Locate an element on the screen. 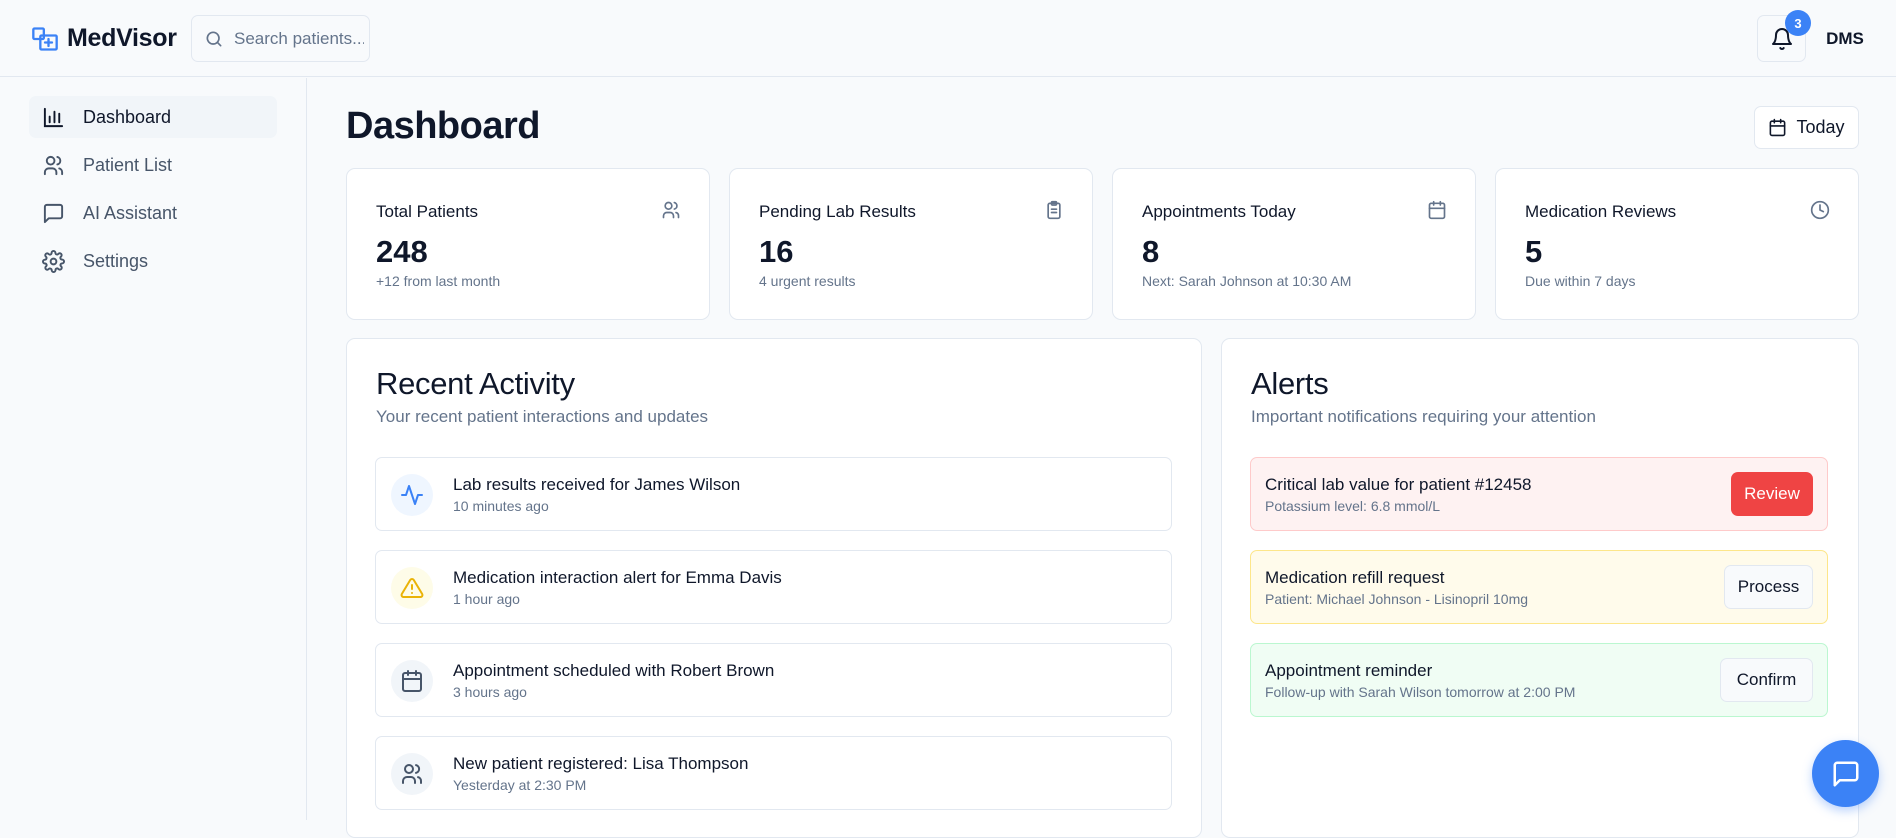  activity-time: 1 hour ago is located at coordinates (486, 599).